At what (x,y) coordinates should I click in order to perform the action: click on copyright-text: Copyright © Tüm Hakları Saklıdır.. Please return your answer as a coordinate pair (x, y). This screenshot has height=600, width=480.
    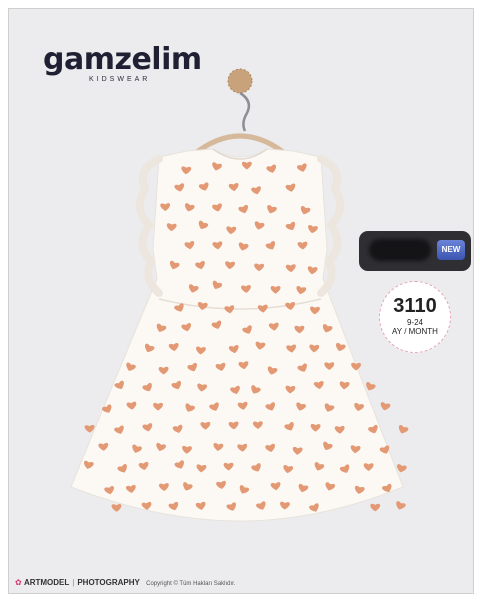
    Looking at the image, I should click on (191, 584).